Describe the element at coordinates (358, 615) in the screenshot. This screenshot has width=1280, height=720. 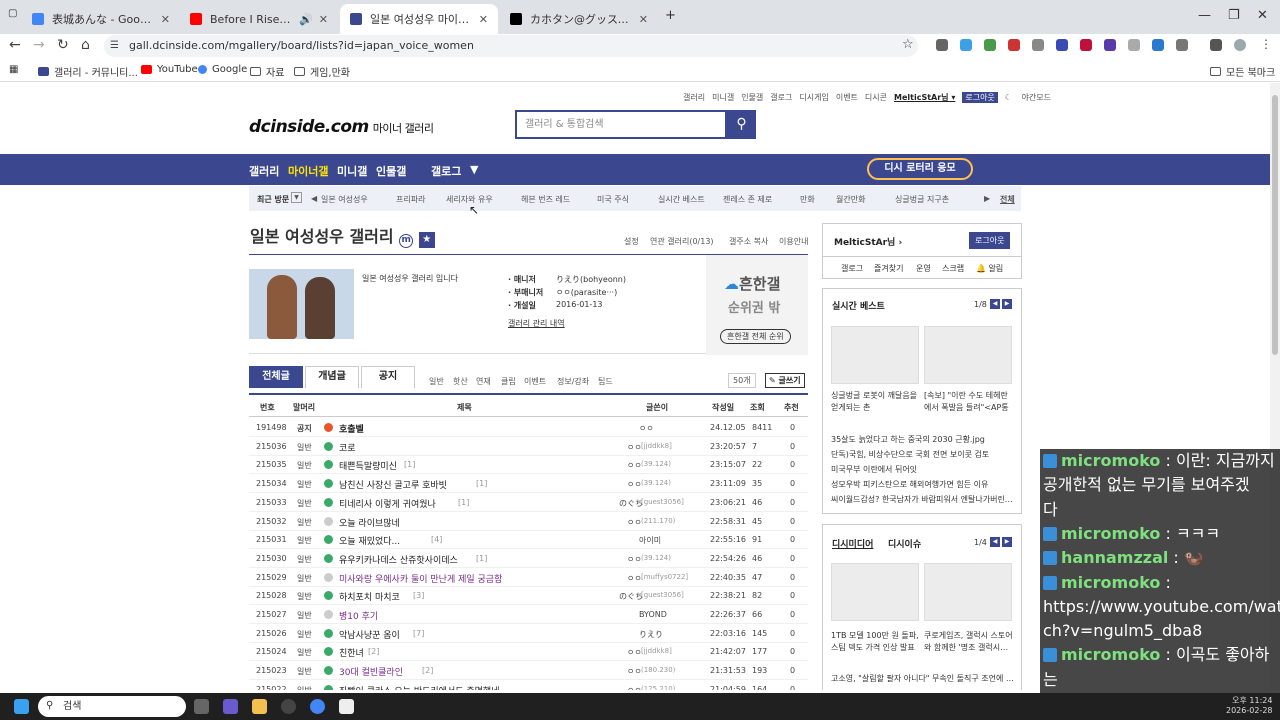
I see `post-title: 병10 후기` at that location.